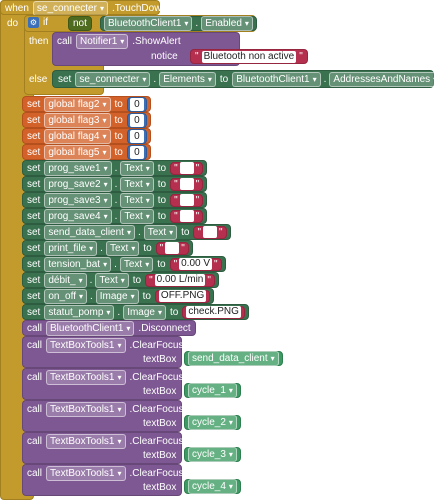 The image size is (435, 500). I want to click on else-value-property: AddressesAndNames, so click(382, 79).